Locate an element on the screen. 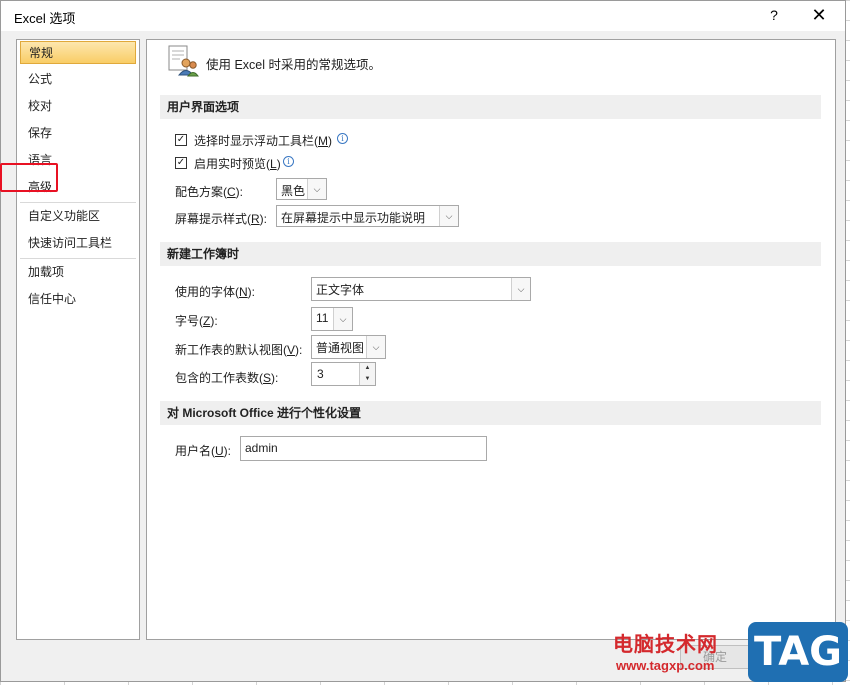 Image resolution: width=850 pixels, height=685 pixels. nav-item-save: 保存 is located at coordinates (78, 133).